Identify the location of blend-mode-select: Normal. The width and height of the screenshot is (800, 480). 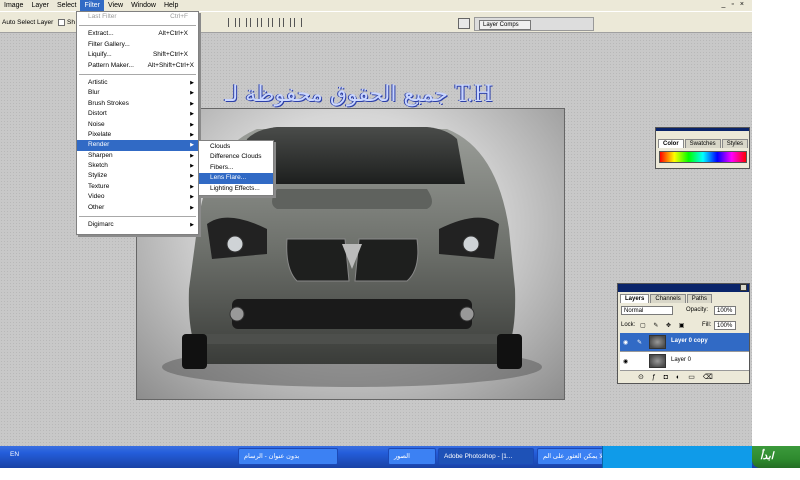
(647, 310).